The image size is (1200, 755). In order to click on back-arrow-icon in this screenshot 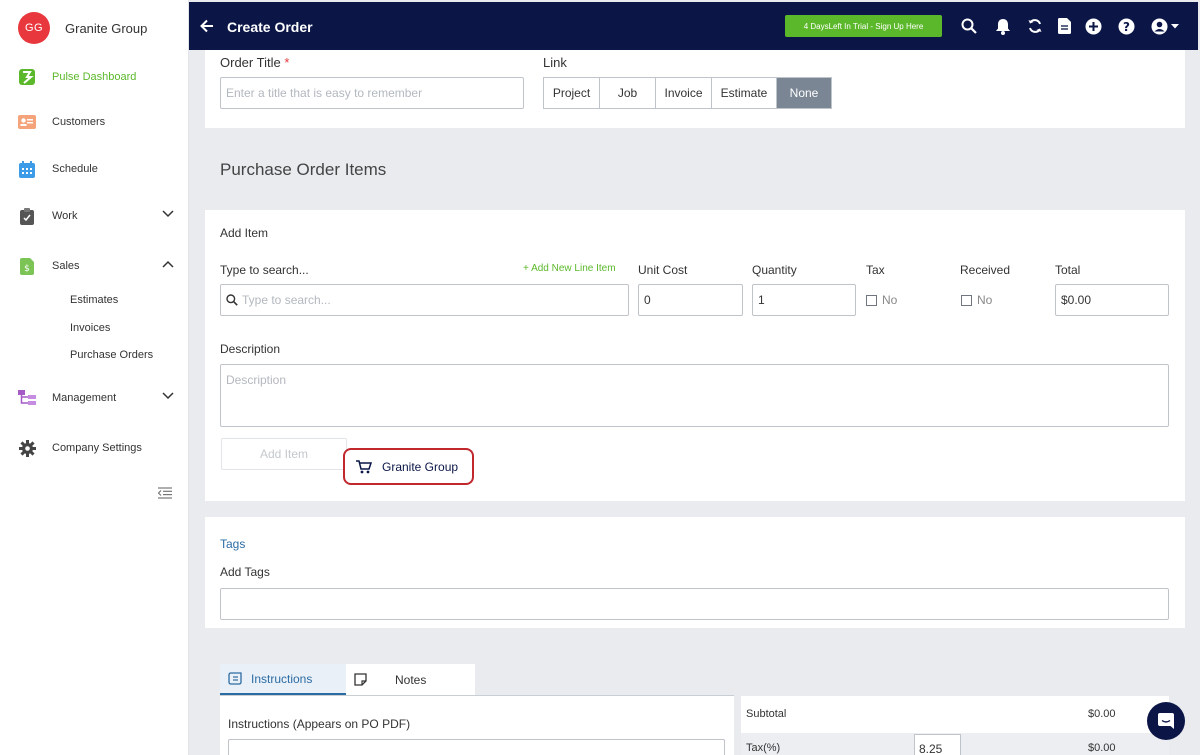, I will do `click(207, 28)`.